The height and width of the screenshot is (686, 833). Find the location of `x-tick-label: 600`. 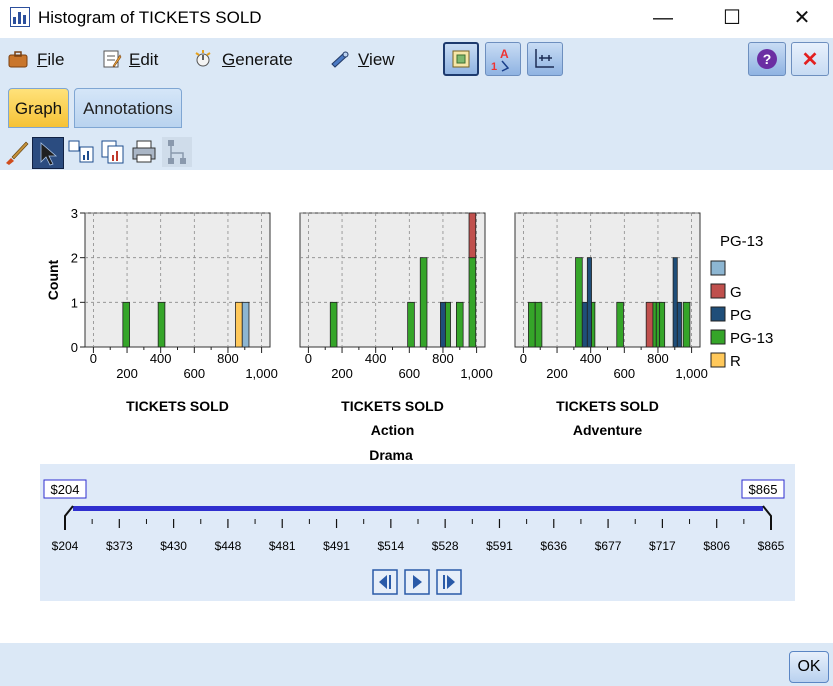

x-tick-label: 600 is located at coordinates (409, 373).